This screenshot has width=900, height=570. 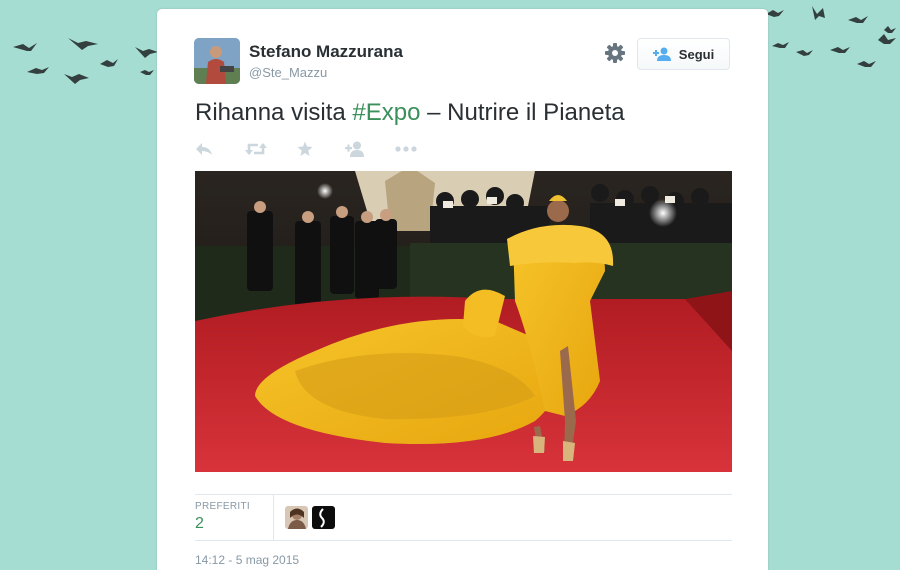 I want to click on add-user-icon, so click(x=661, y=54).